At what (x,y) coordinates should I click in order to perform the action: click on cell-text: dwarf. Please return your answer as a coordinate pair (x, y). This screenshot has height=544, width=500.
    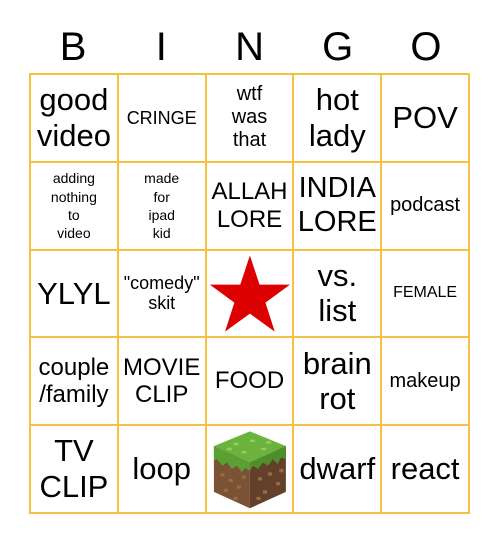
    Looking at the image, I should click on (337, 469).